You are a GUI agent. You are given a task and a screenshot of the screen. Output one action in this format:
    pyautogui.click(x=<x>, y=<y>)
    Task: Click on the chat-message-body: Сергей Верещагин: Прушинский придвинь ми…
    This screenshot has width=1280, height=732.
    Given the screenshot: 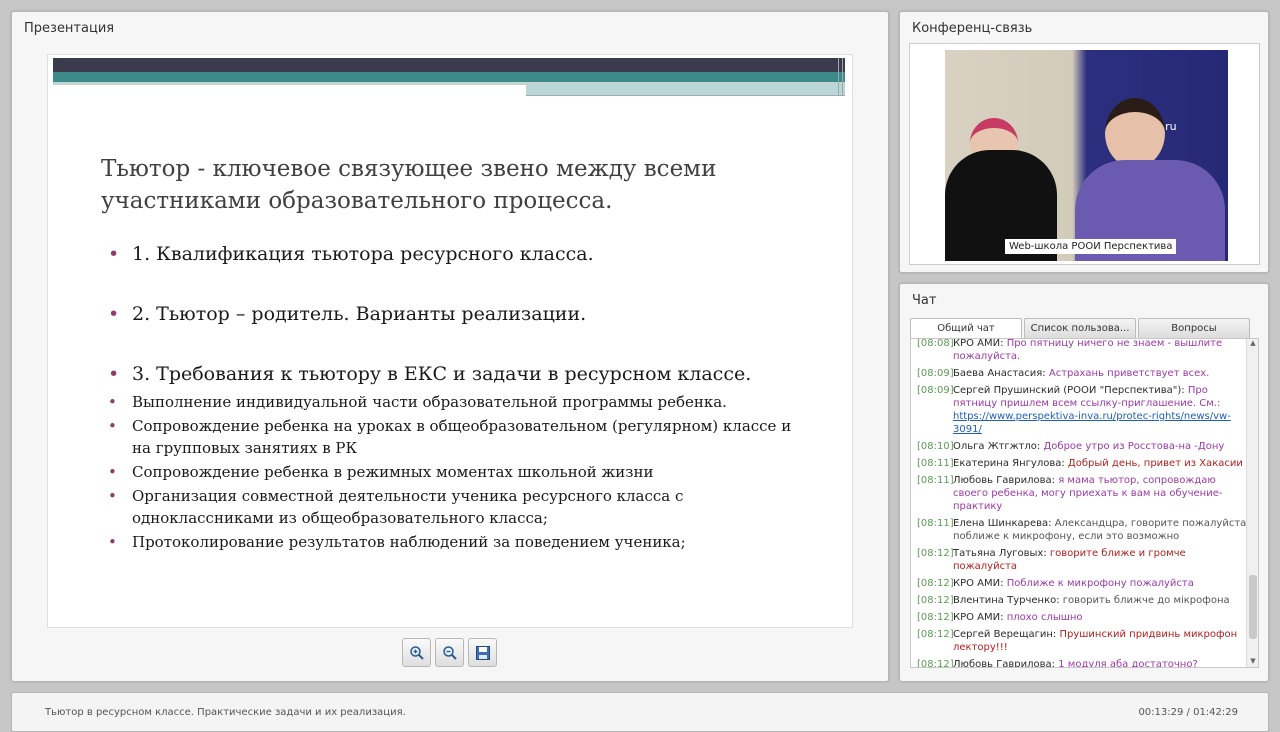 What is the action you would take?
    pyautogui.click(x=1100, y=641)
    